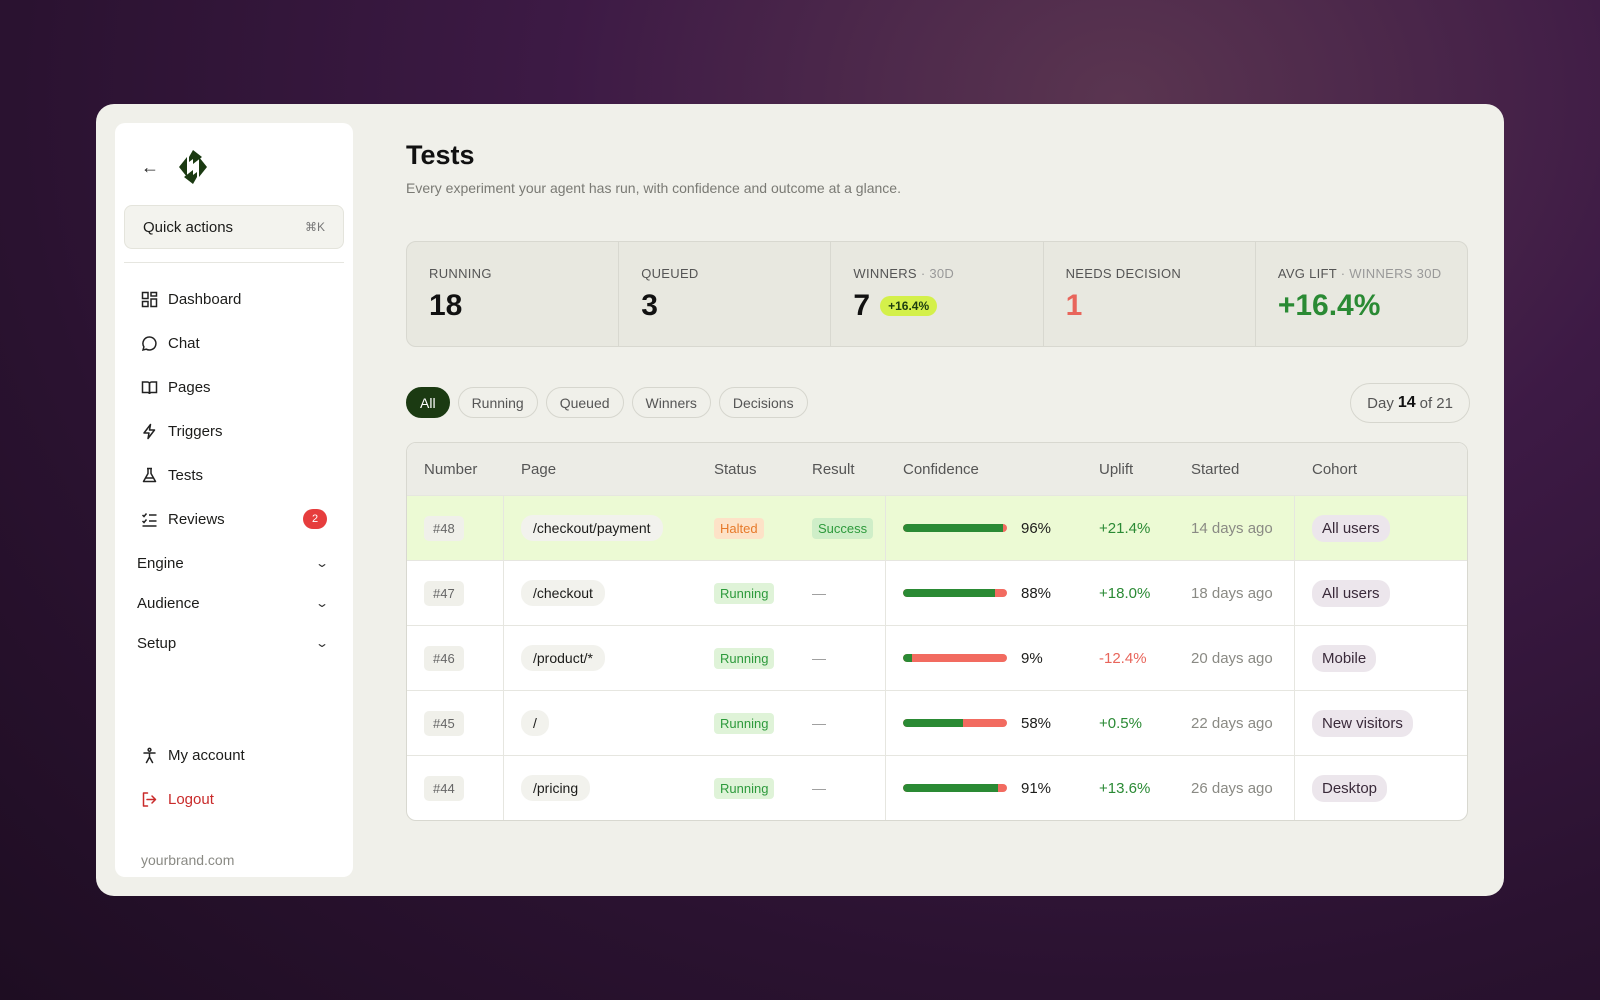  Describe the element at coordinates (1381, 469) in the screenshot. I see `column-header: Cohort` at that location.